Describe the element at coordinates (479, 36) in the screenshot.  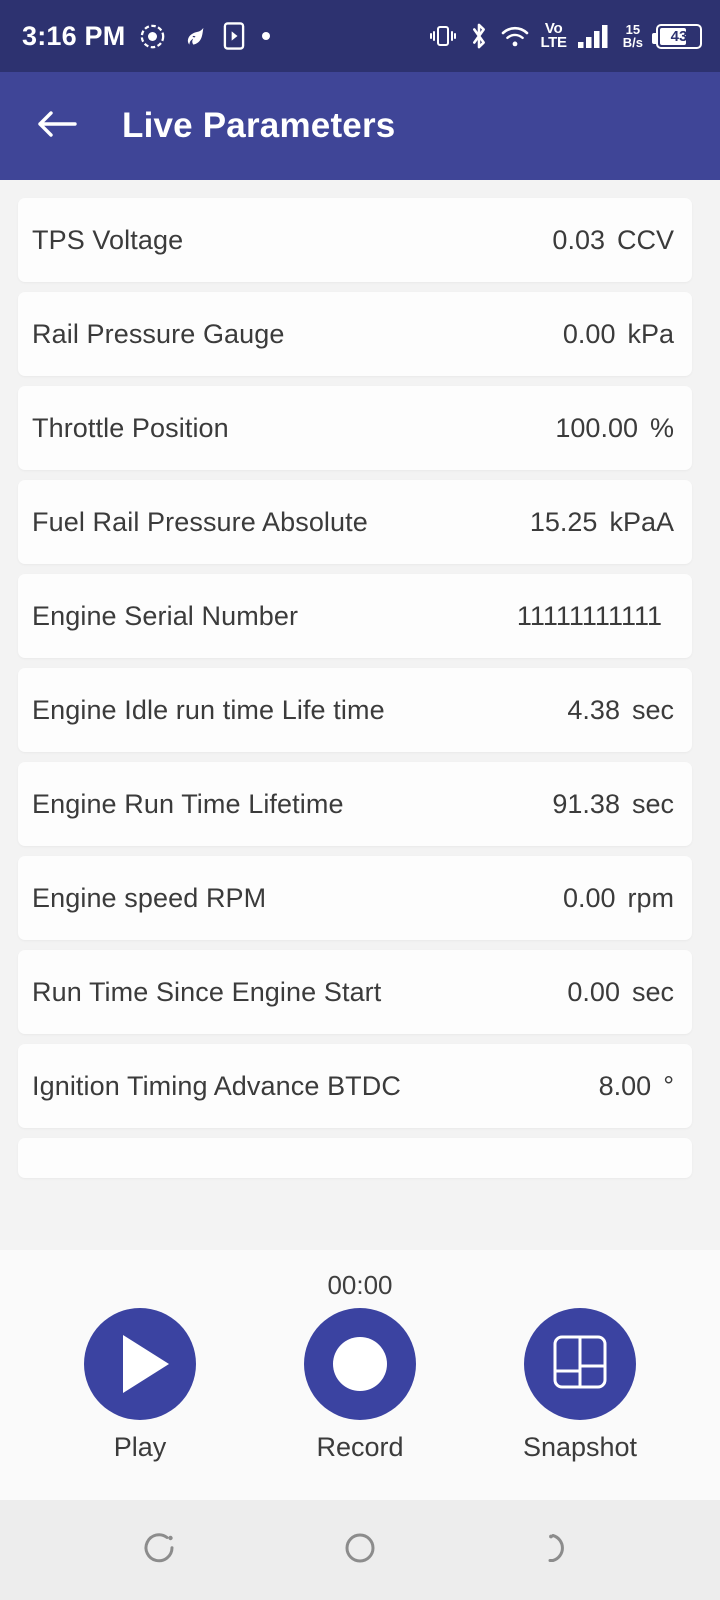
I see `bluetooth-icon` at that location.